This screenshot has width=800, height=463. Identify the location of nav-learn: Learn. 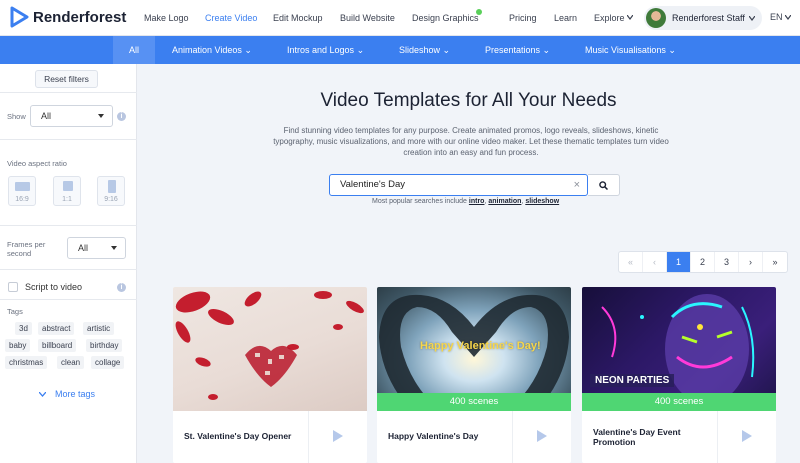
(565, 18).